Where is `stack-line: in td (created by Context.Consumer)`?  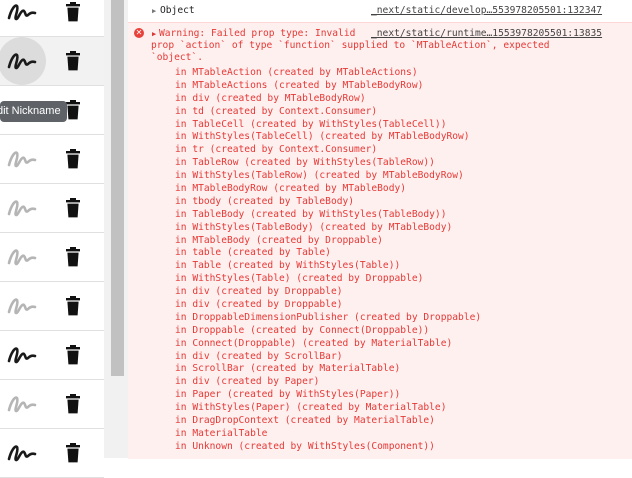 stack-line: in td (created by Context.Consumer) is located at coordinates (276, 111).